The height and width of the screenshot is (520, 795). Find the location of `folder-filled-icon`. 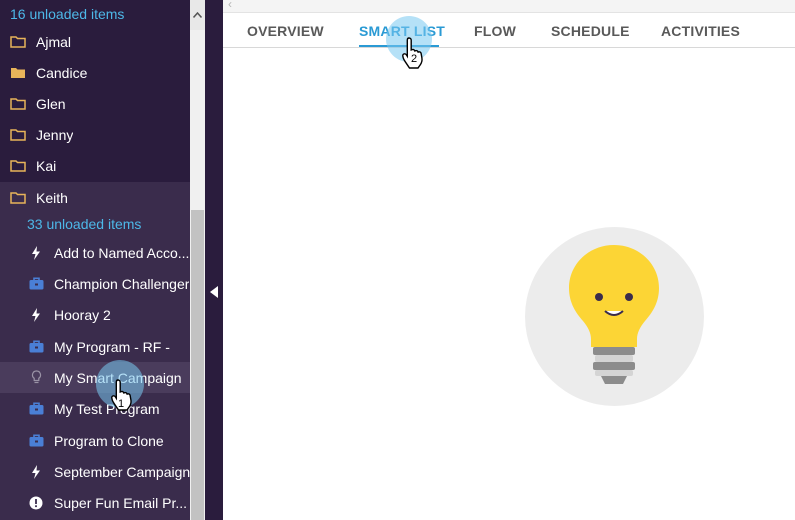

folder-filled-icon is located at coordinates (18, 73).